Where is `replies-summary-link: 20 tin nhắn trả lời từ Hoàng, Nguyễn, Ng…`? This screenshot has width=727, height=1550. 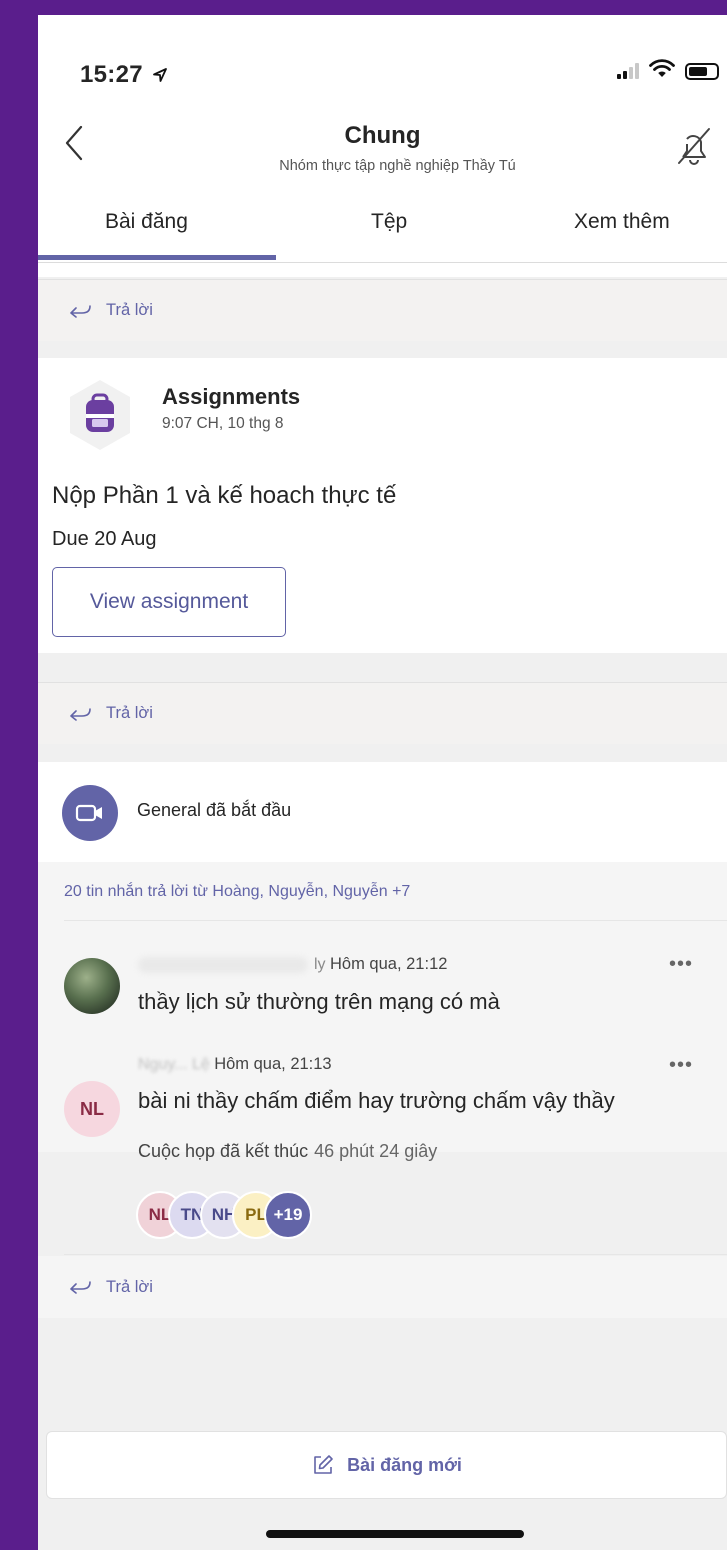
replies-summary-link: 20 tin nhắn trả lời từ Hoàng, Nguyễn, Ng… is located at coordinates (237, 892).